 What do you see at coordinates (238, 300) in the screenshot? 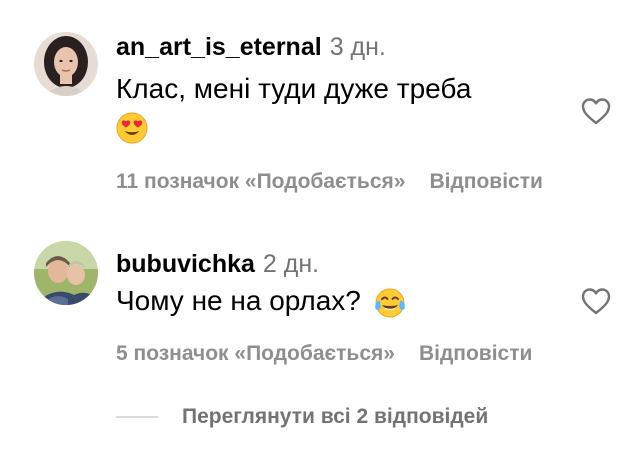
I see `comment-text-content: Чому не на орлах?` at bounding box center [238, 300].